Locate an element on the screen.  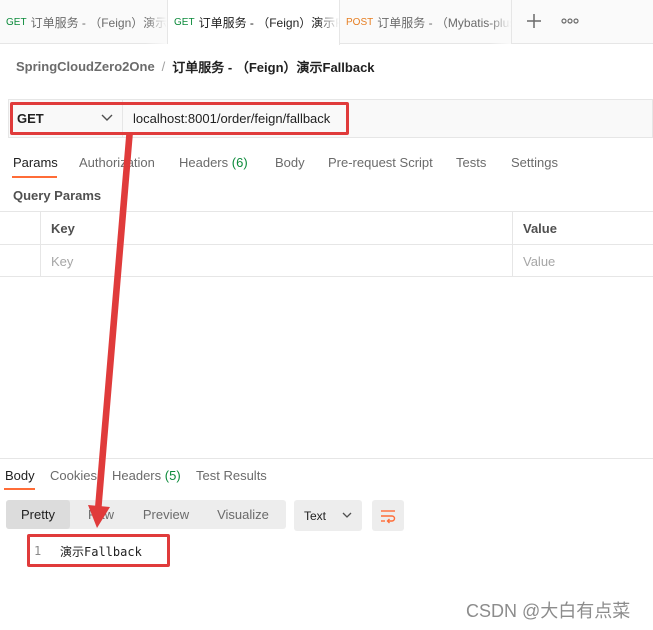
headers-count: (6) is located at coordinates (239, 162).